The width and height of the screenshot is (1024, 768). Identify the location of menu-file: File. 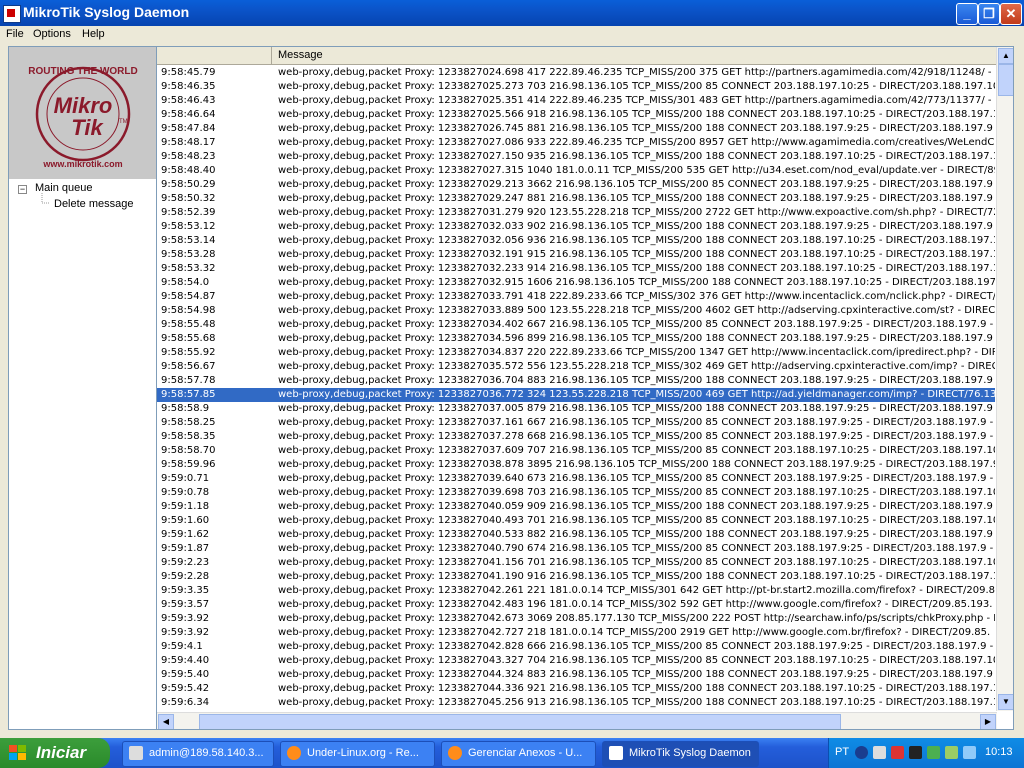
(15, 34).